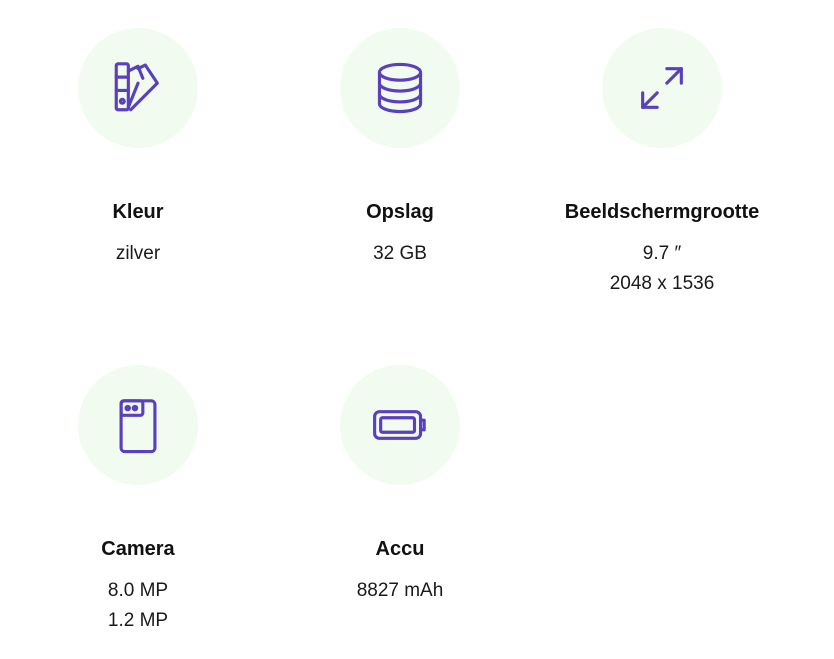  I want to click on storage-database-icon, so click(400, 88).